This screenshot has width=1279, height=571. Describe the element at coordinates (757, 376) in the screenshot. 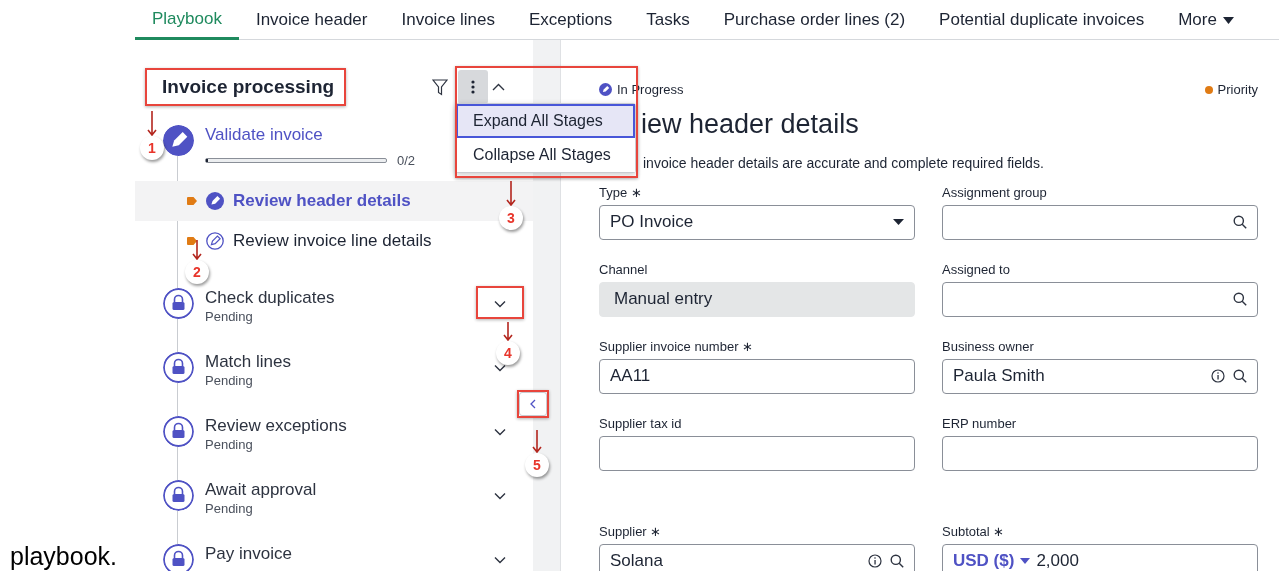

I see `input-field: AA11` at that location.